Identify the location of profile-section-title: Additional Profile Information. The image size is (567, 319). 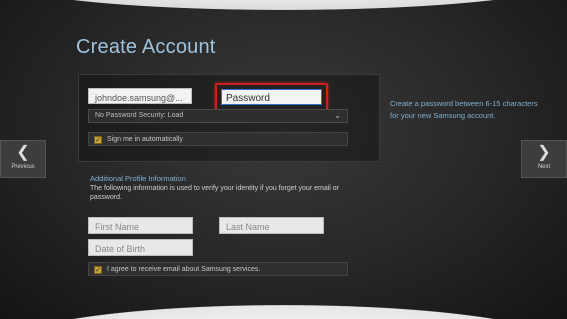
(138, 178).